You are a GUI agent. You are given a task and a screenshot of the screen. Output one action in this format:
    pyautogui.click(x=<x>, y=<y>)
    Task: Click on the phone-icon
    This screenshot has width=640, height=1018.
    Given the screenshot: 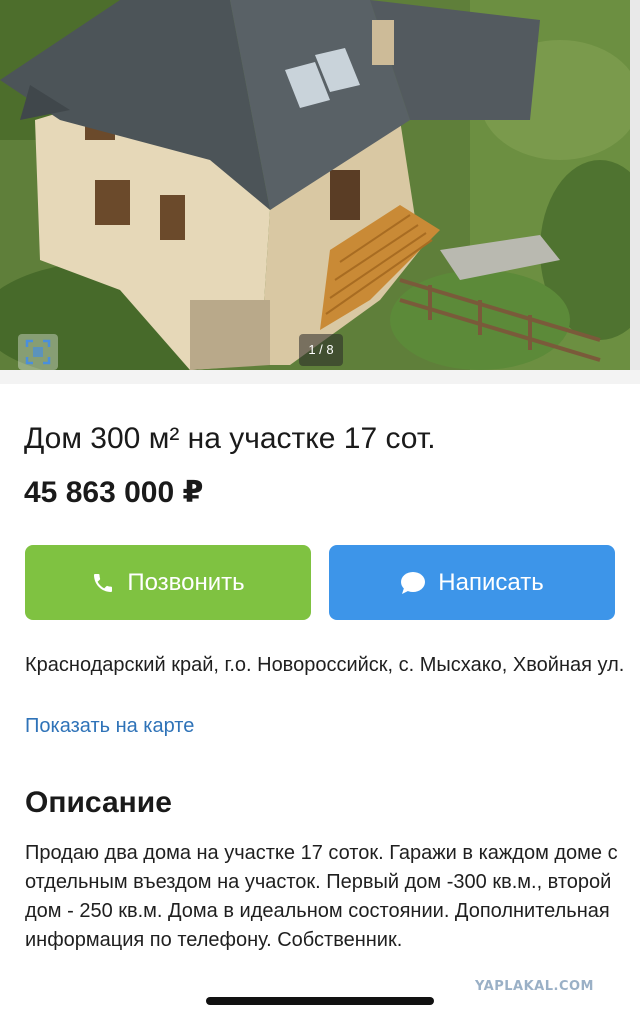 What is the action you would take?
    pyautogui.click(x=103, y=583)
    